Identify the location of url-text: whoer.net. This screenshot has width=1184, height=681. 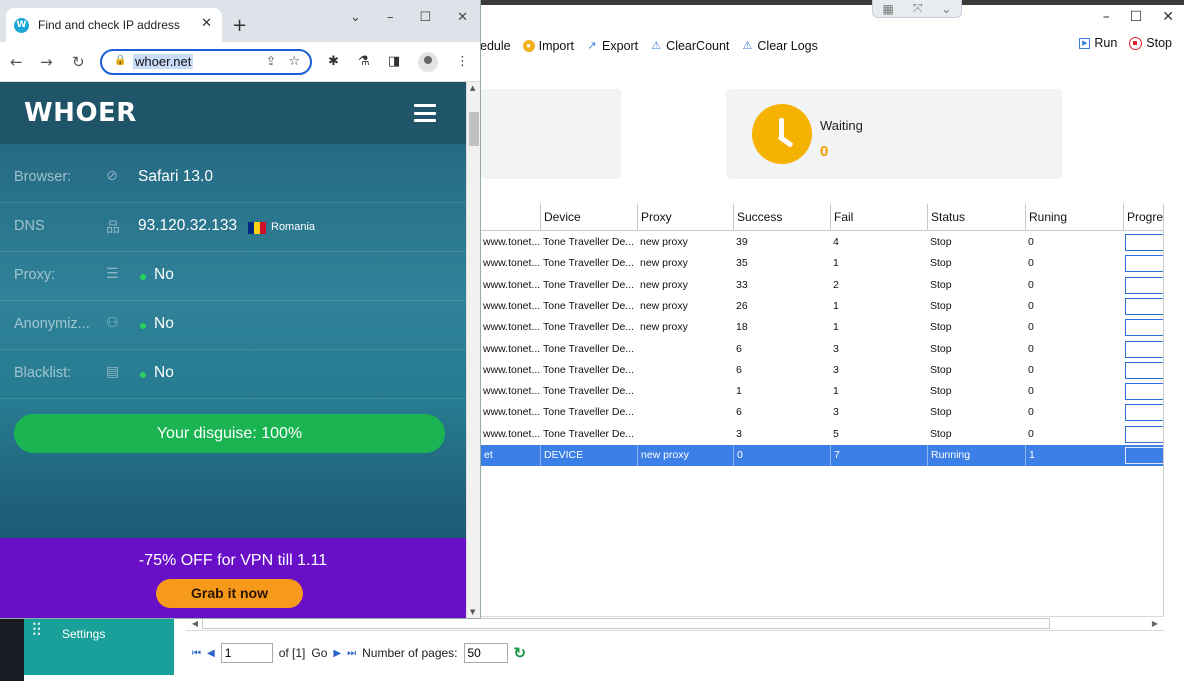
(163, 61).